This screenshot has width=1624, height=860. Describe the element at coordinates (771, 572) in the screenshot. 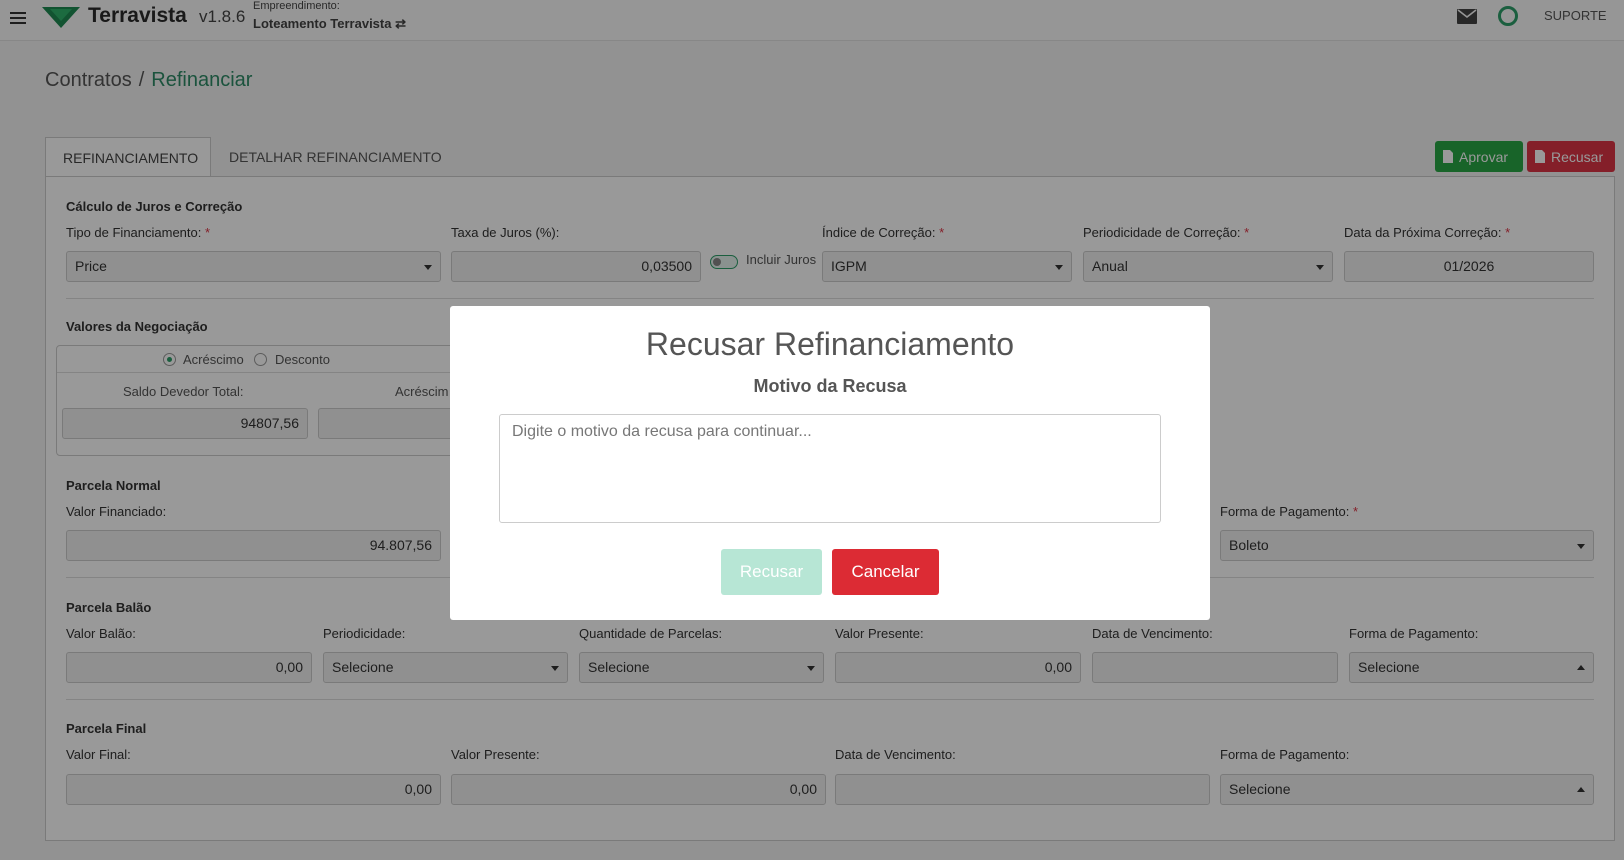

I see `confirm-recusar-button: Recusar` at that location.